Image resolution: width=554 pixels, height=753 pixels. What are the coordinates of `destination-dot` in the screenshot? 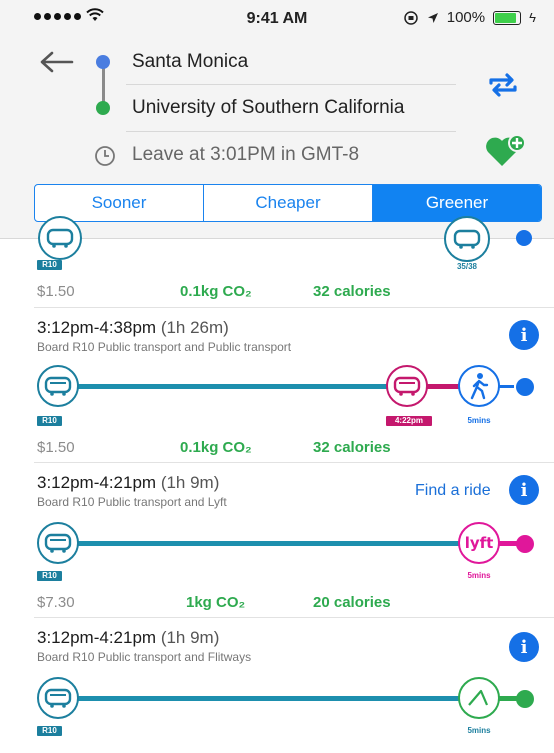 It's located at (103, 108).